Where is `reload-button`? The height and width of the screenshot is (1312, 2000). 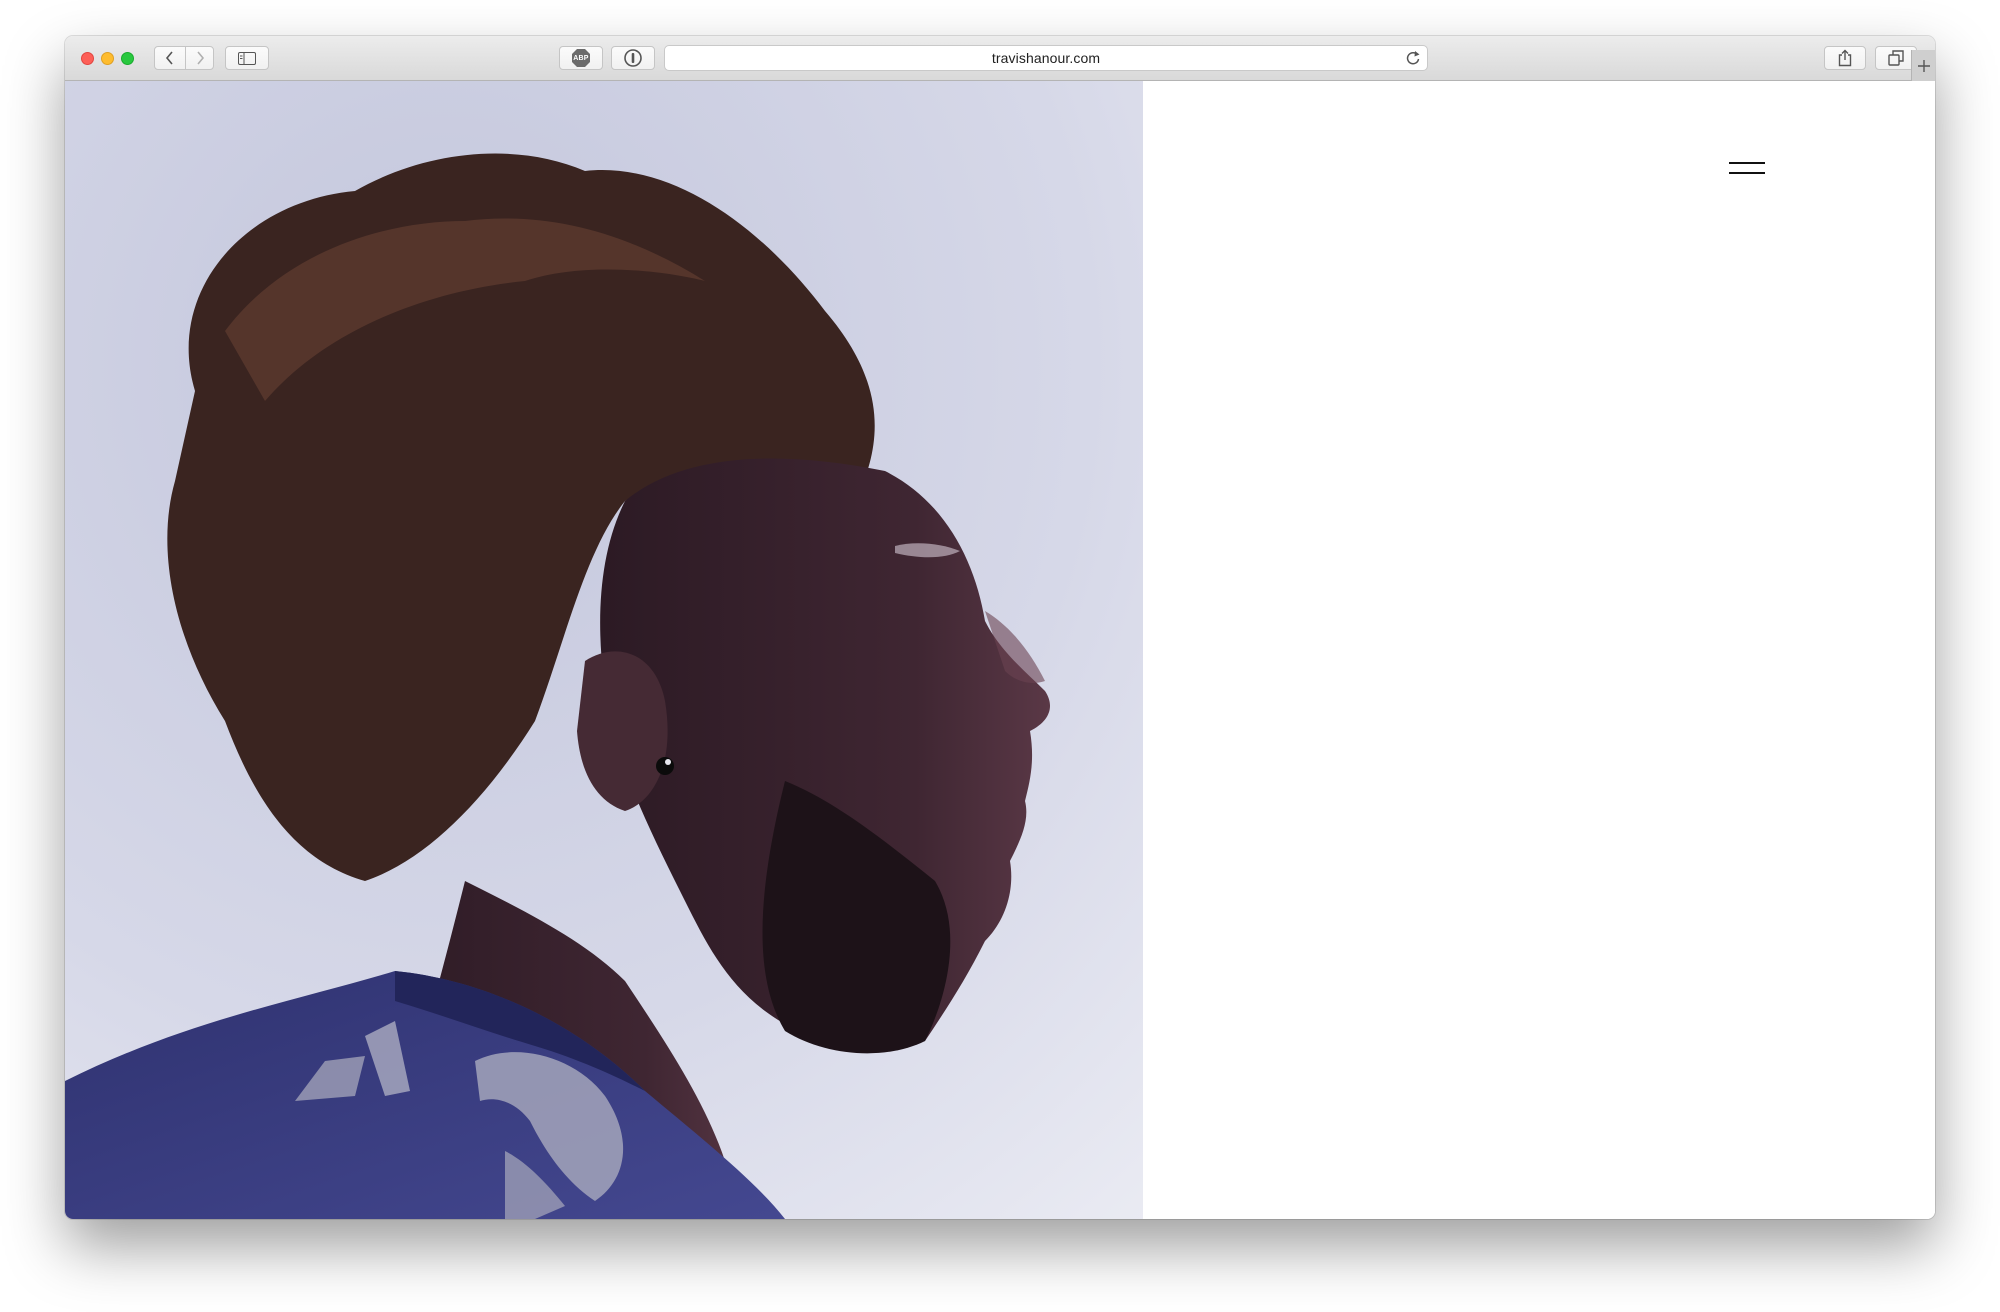 reload-button is located at coordinates (1413, 60).